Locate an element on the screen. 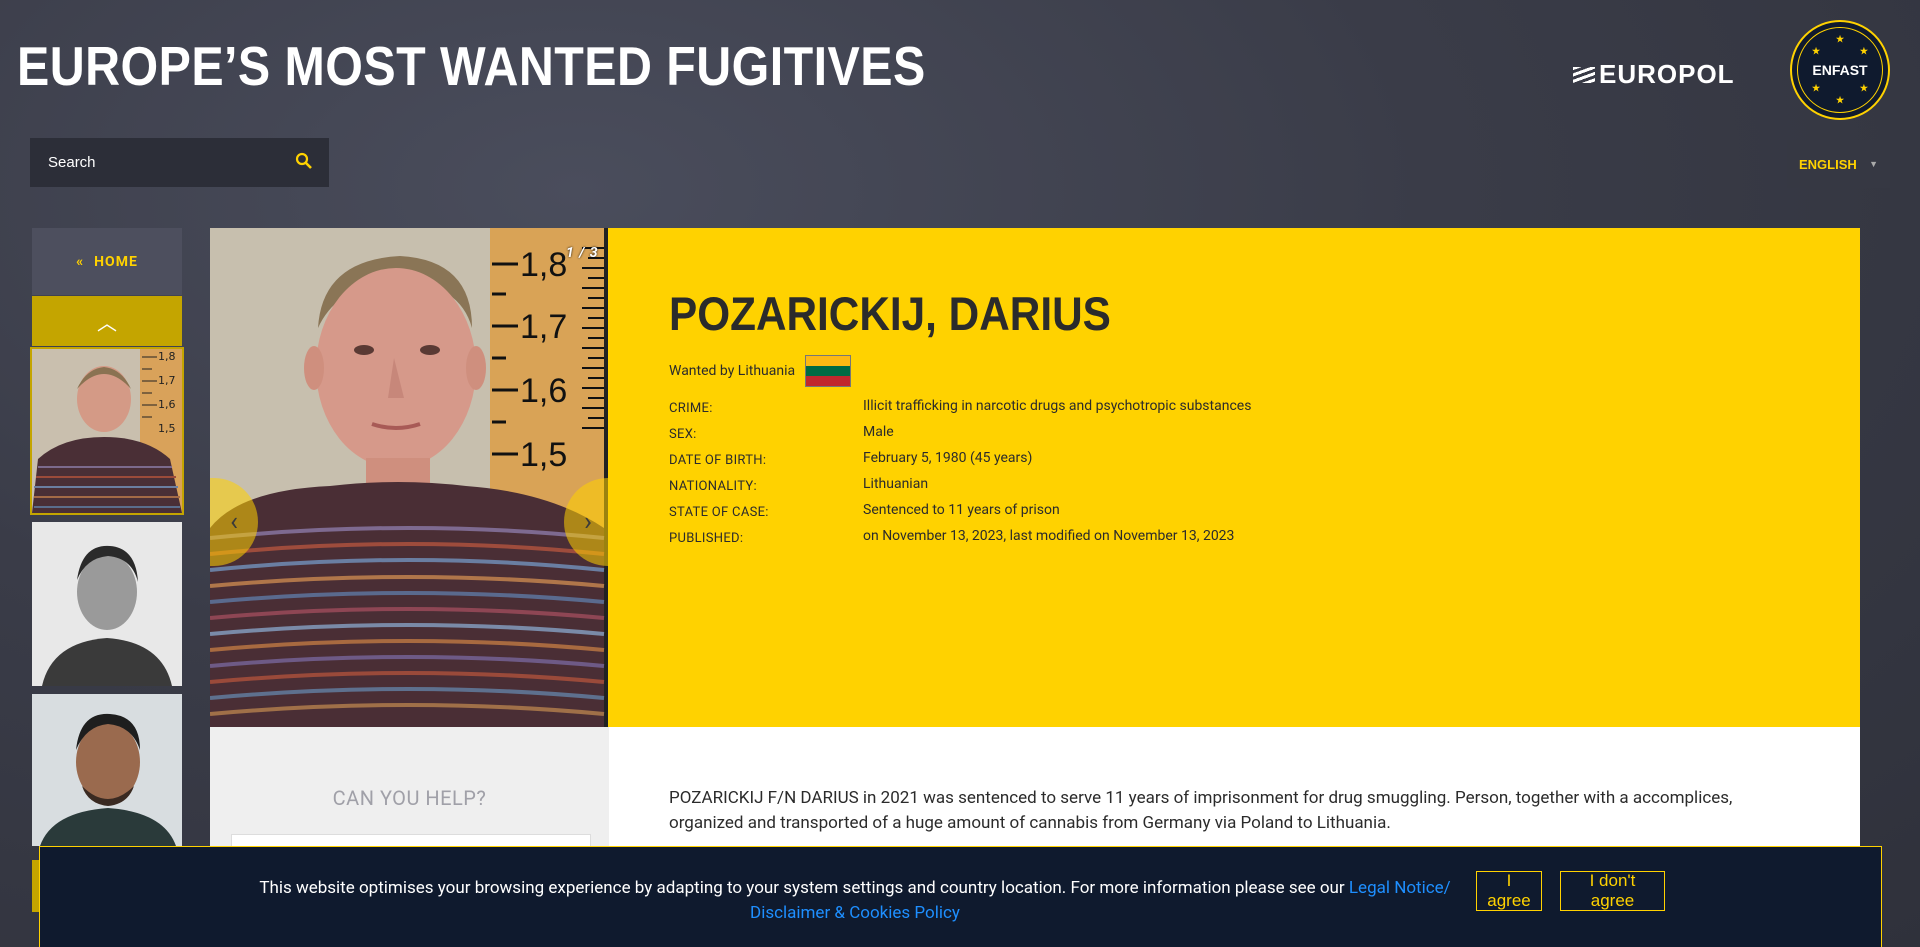  language-select: ENGLISH ▼ is located at coordinates (1838, 164).